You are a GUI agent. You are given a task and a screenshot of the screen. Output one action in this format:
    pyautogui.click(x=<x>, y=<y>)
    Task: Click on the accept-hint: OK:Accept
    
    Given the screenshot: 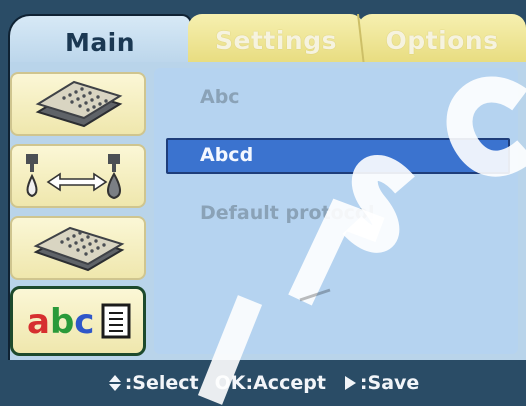 What is the action you would take?
    pyautogui.click(x=270, y=383)
    